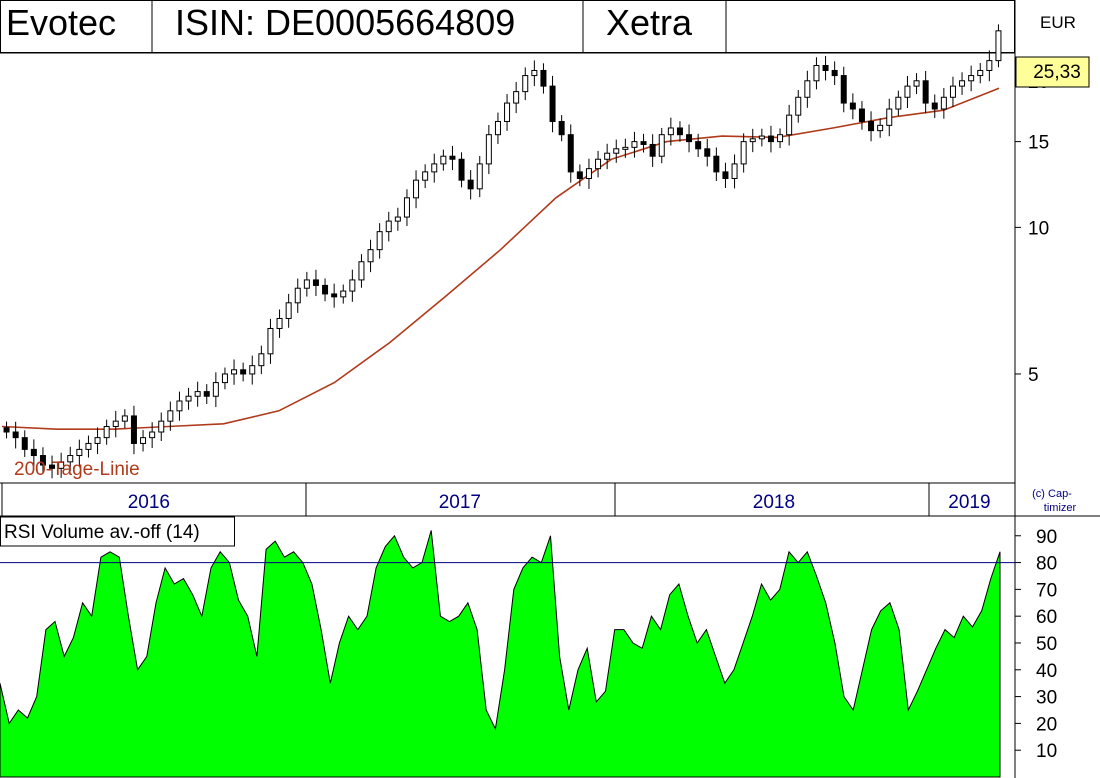 This screenshot has height=778, width=1100. I want to click on rsi-tick-label: 70, so click(1046, 590).